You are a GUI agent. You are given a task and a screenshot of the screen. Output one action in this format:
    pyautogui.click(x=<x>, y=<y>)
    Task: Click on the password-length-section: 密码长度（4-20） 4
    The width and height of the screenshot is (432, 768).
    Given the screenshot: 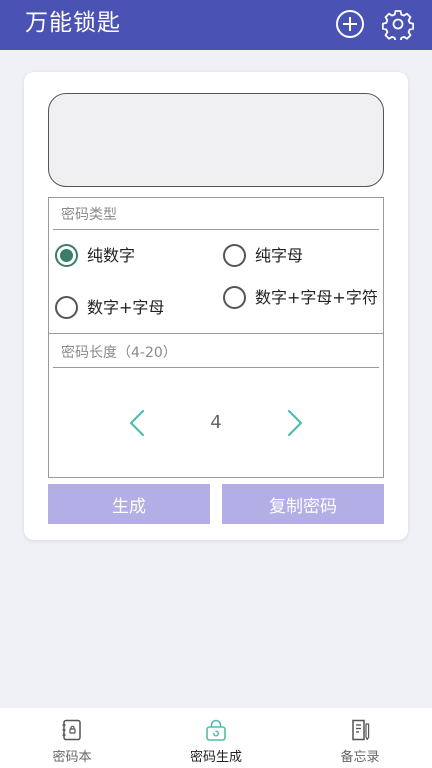 What is the action you would take?
    pyautogui.click(x=216, y=405)
    